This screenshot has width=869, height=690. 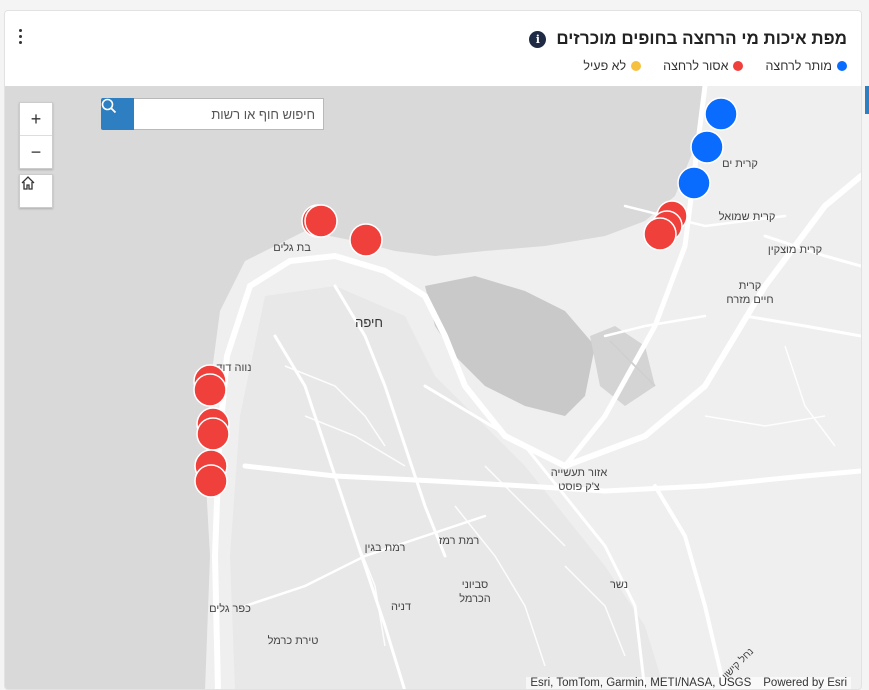 I want to click on zoom-in-button: +, so click(x=36, y=119).